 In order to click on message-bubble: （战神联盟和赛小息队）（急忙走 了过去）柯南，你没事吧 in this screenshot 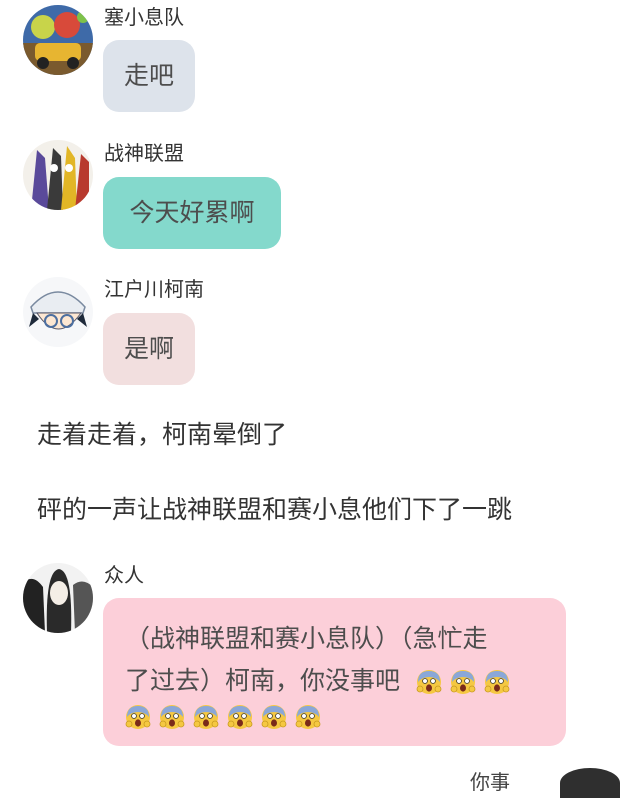, I will do `click(334, 672)`.